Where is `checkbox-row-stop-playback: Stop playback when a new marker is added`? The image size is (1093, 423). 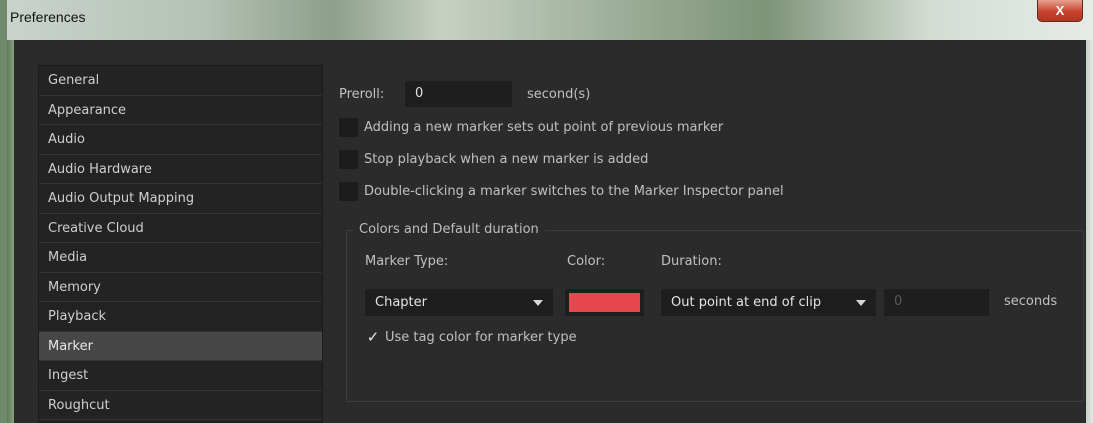 checkbox-row-stop-playback: Stop playback when a new marker is added is located at coordinates (493, 159).